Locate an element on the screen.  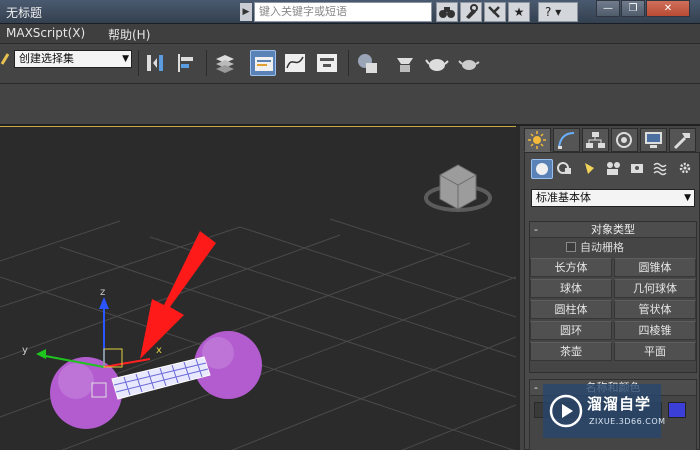
tab-hierarchy is located at coordinates (595, 140).